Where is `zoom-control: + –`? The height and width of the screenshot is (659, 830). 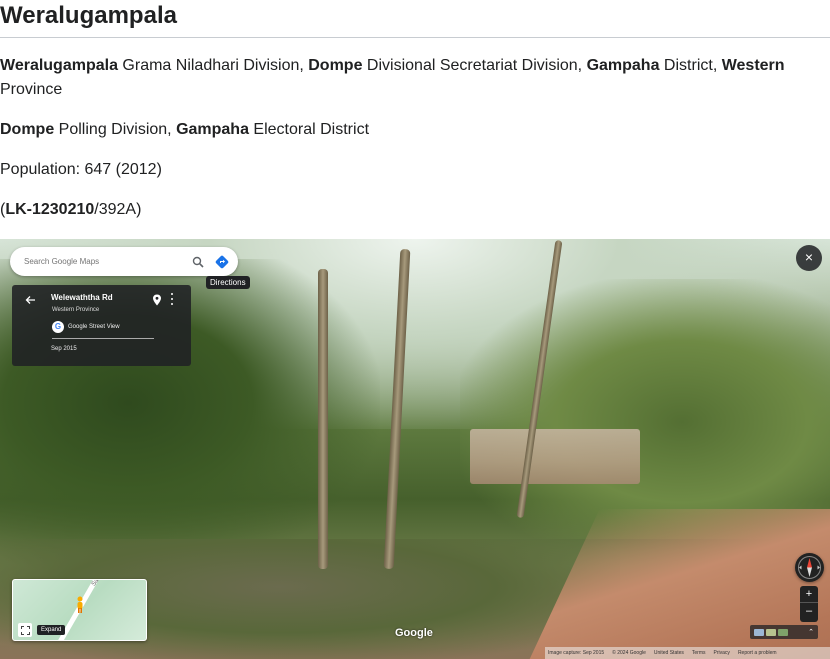
zoom-control: + – is located at coordinates (809, 604).